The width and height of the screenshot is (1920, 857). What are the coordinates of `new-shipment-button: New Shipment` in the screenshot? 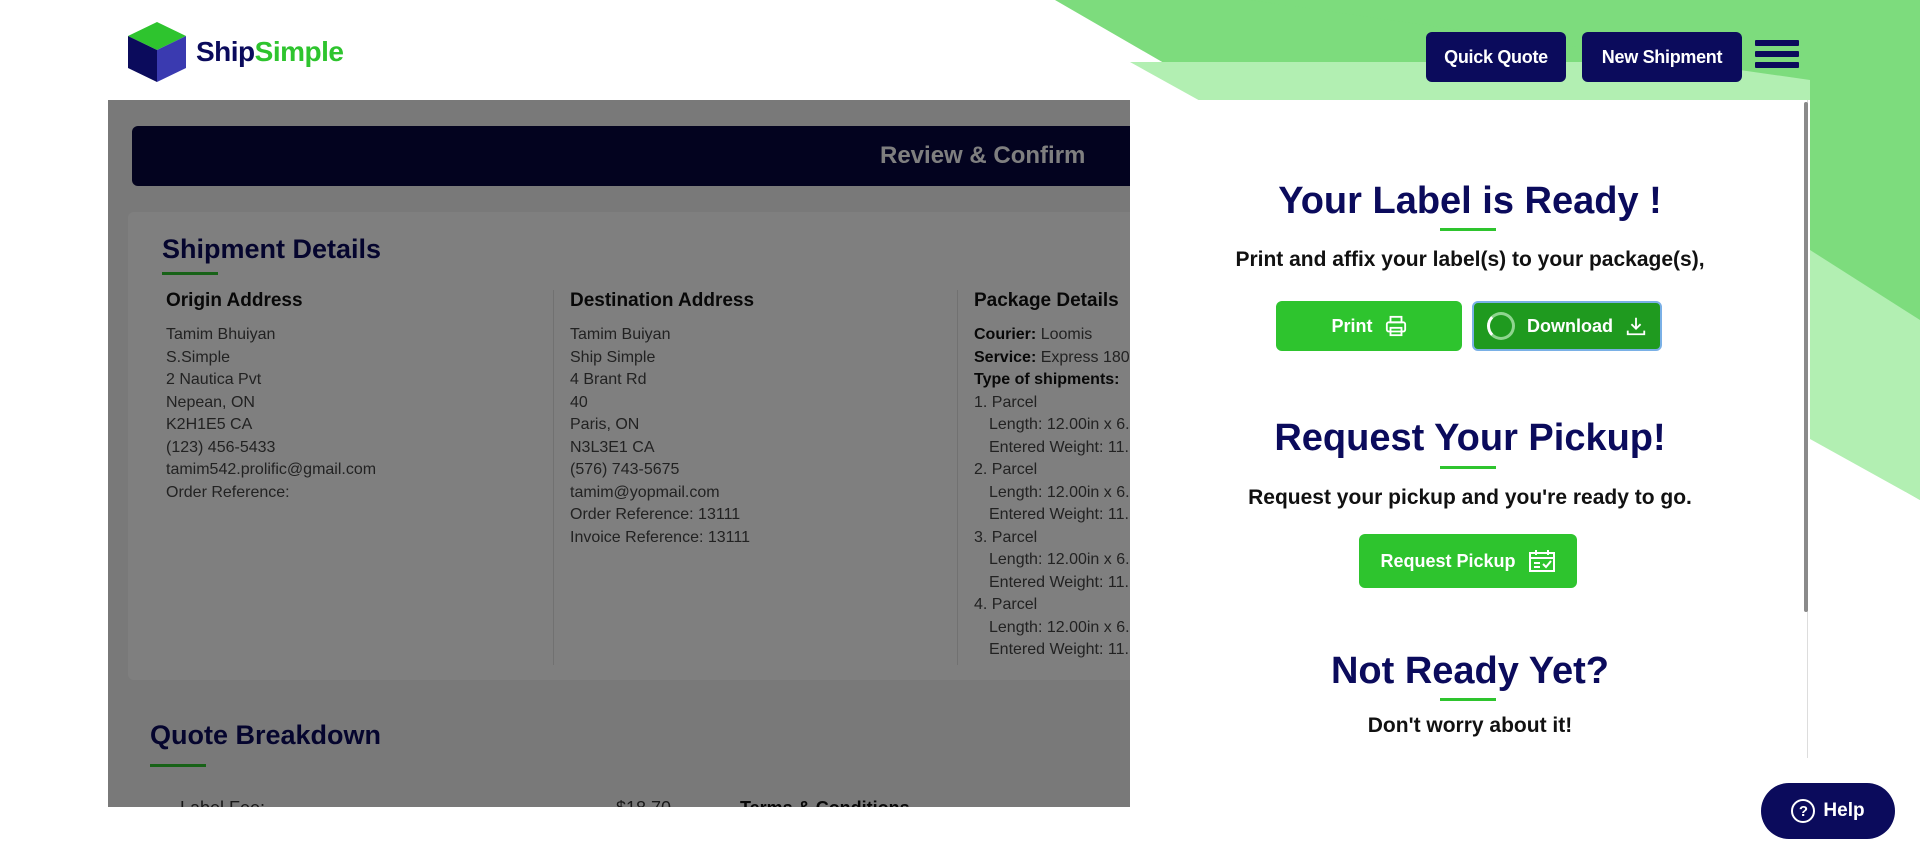 It's located at (1662, 57).